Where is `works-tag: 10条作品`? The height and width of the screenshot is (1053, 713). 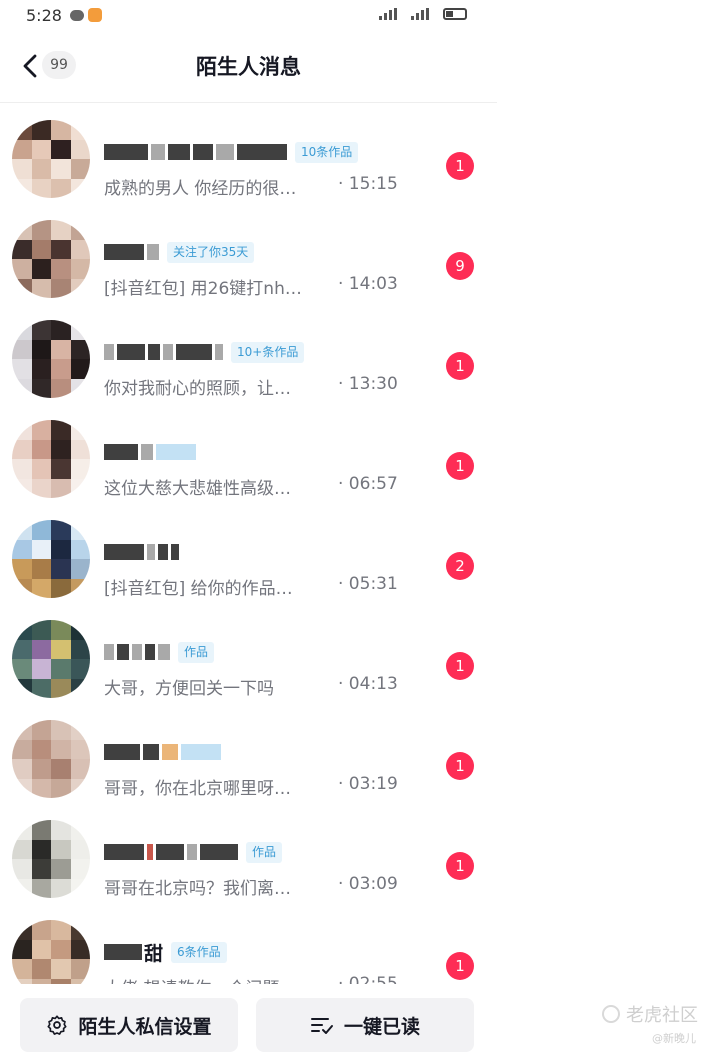 works-tag: 10条作品 is located at coordinates (327, 152).